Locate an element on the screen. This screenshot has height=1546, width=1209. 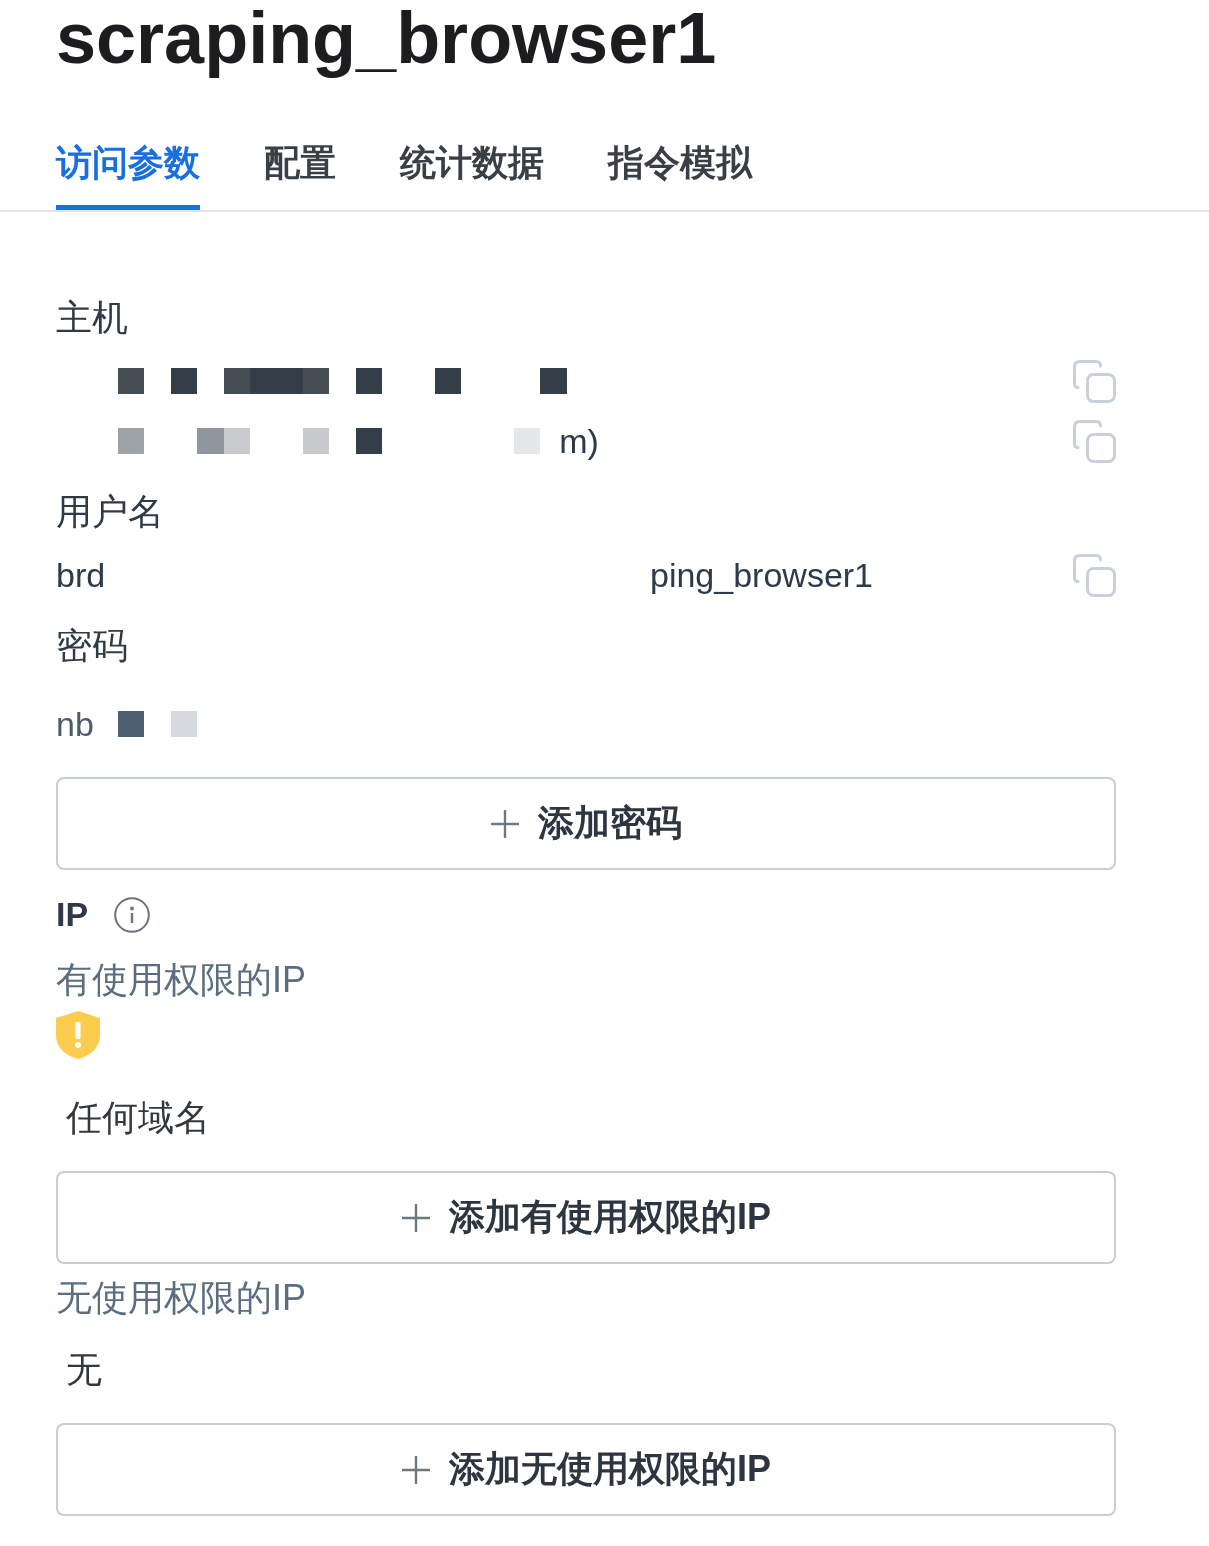
field-value: ping_browser1 is located at coordinates (762, 575).